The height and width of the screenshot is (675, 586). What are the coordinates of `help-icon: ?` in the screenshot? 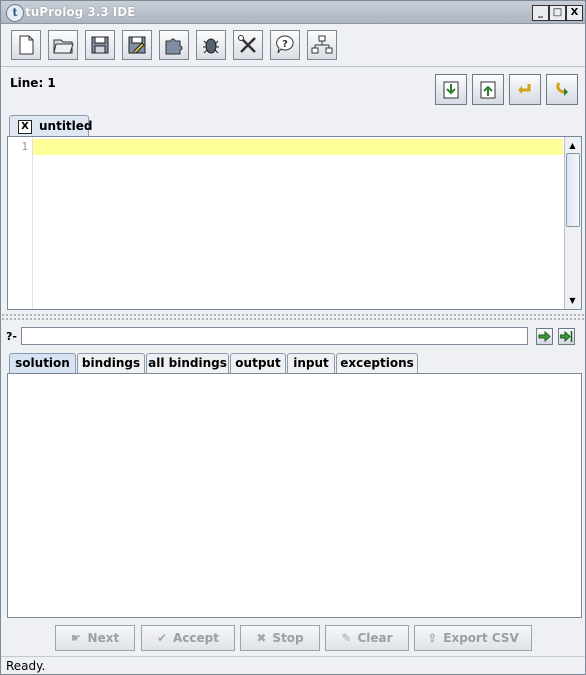 It's located at (285, 44).